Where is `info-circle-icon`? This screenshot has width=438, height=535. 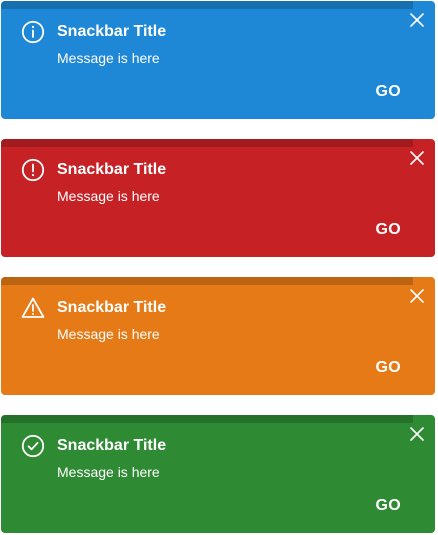
info-circle-icon is located at coordinates (33, 32).